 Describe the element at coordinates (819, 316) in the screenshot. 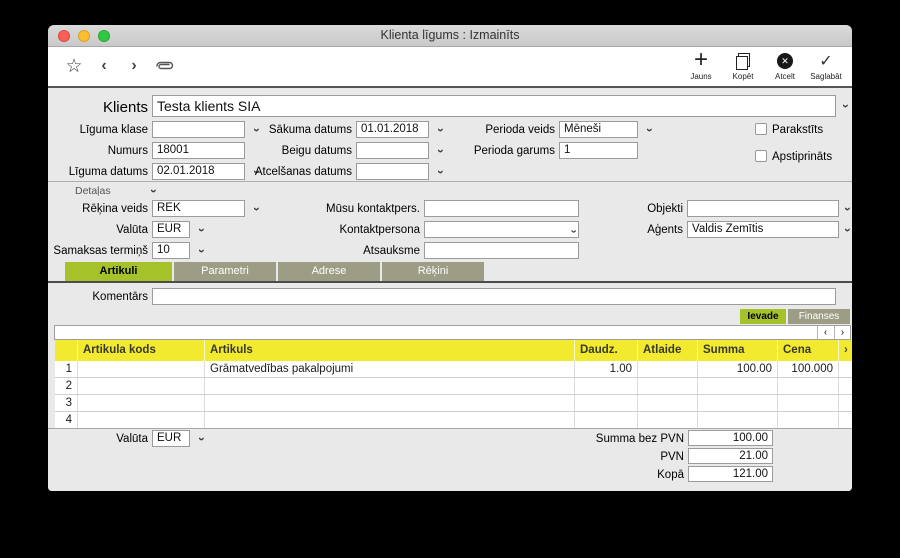

I see `view-finanses-button: Finanses` at that location.